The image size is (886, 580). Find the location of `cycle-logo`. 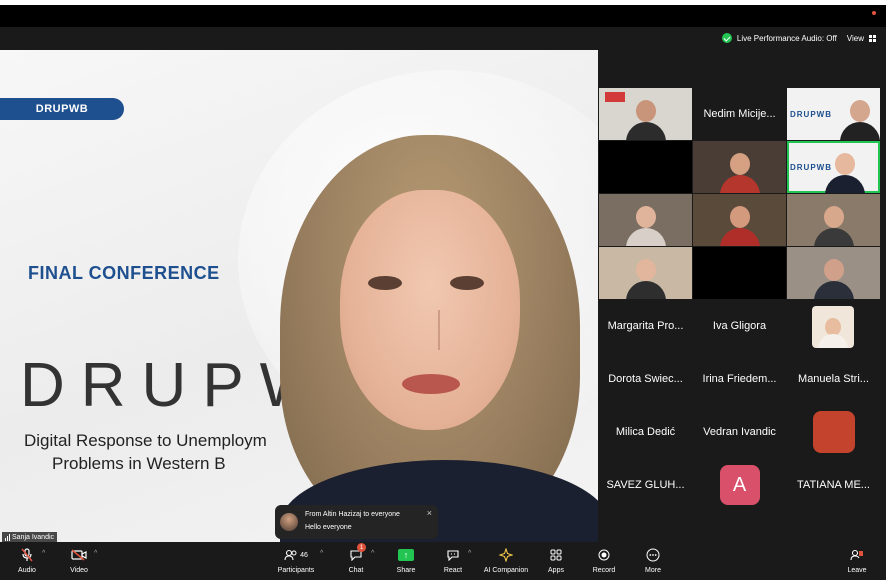

cycle-logo is located at coordinates (615, 97).